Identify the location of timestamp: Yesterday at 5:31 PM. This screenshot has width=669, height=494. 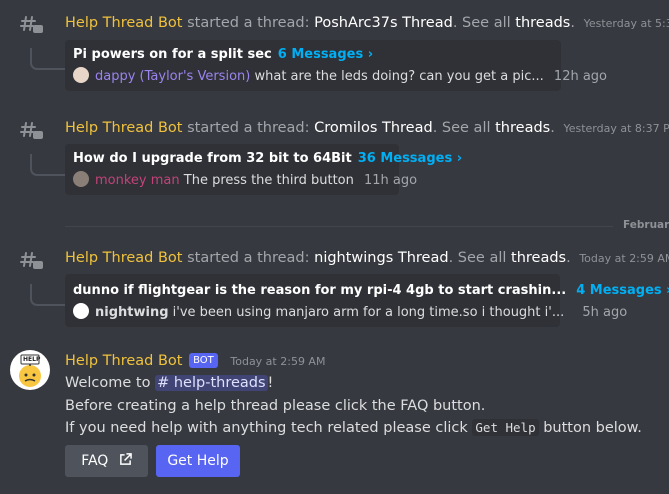
(626, 23).